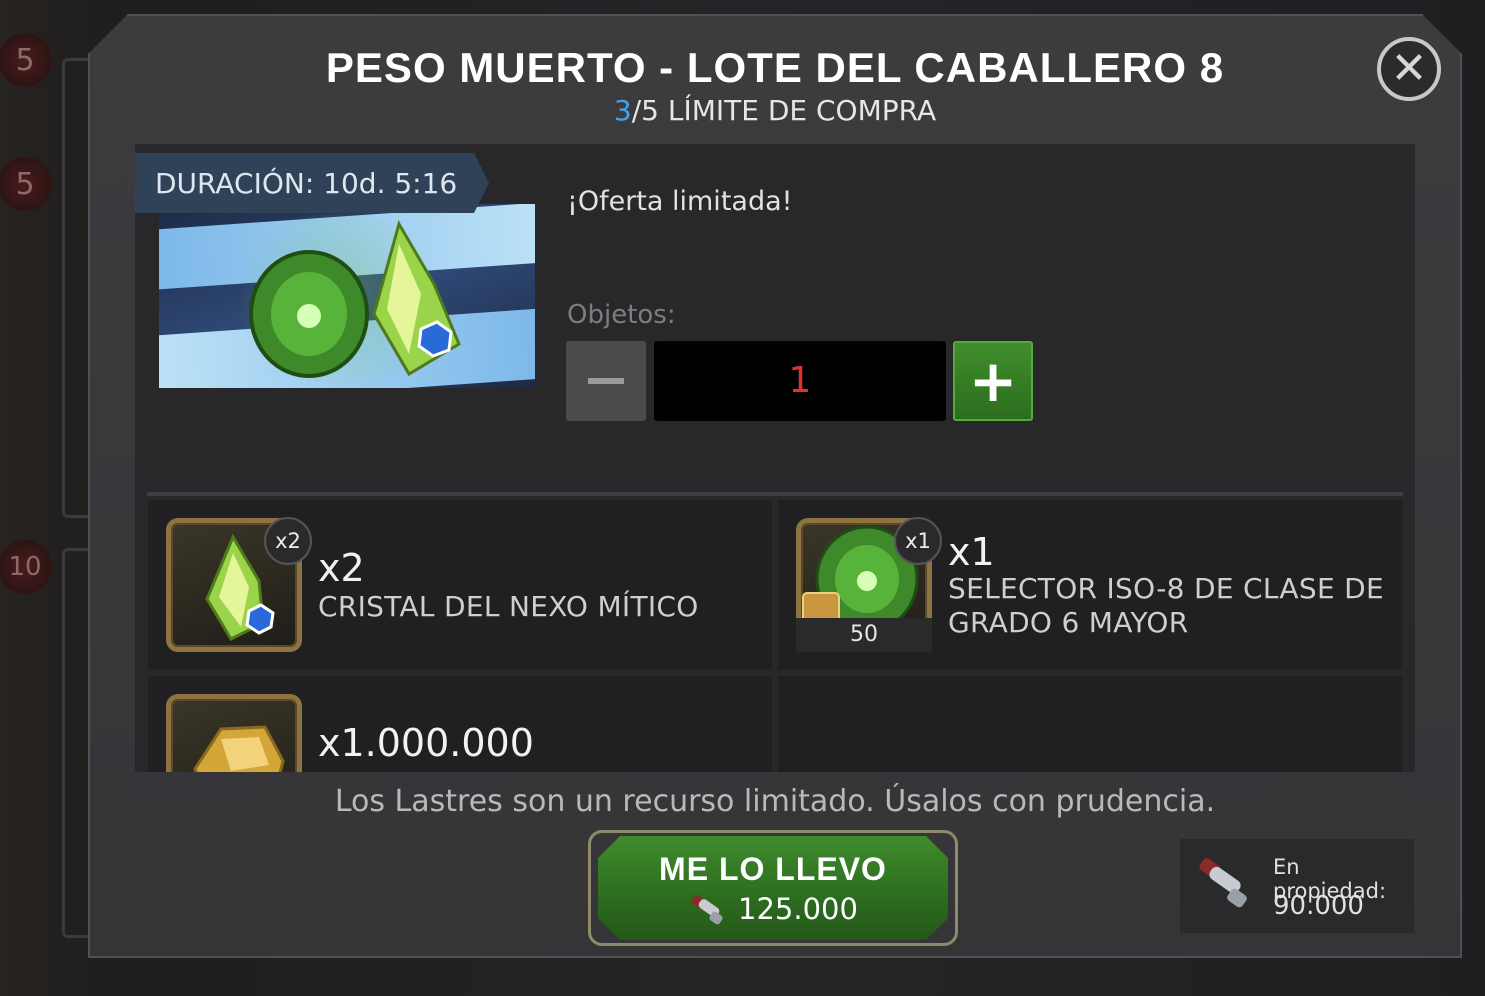 This screenshot has height=996, width=1485. I want to click on item-count: x1.000.000, so click(426, 743).